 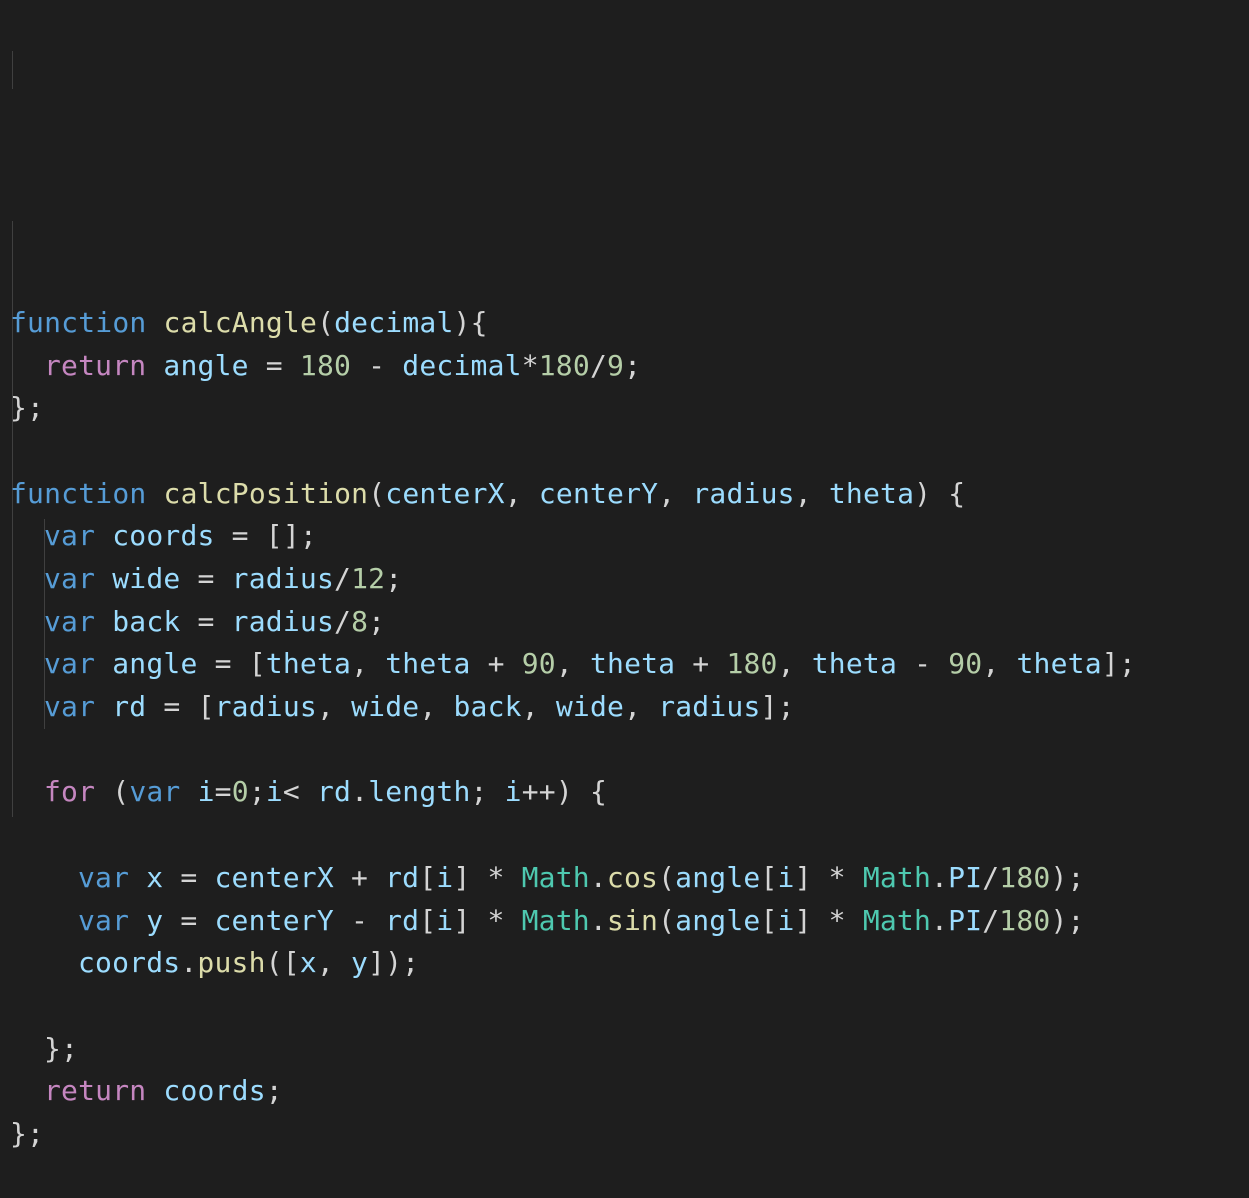 What do you see at coordinates (538, 792) in the screenshot?
I see `code-token: ++` at bounding box center [538, 792].